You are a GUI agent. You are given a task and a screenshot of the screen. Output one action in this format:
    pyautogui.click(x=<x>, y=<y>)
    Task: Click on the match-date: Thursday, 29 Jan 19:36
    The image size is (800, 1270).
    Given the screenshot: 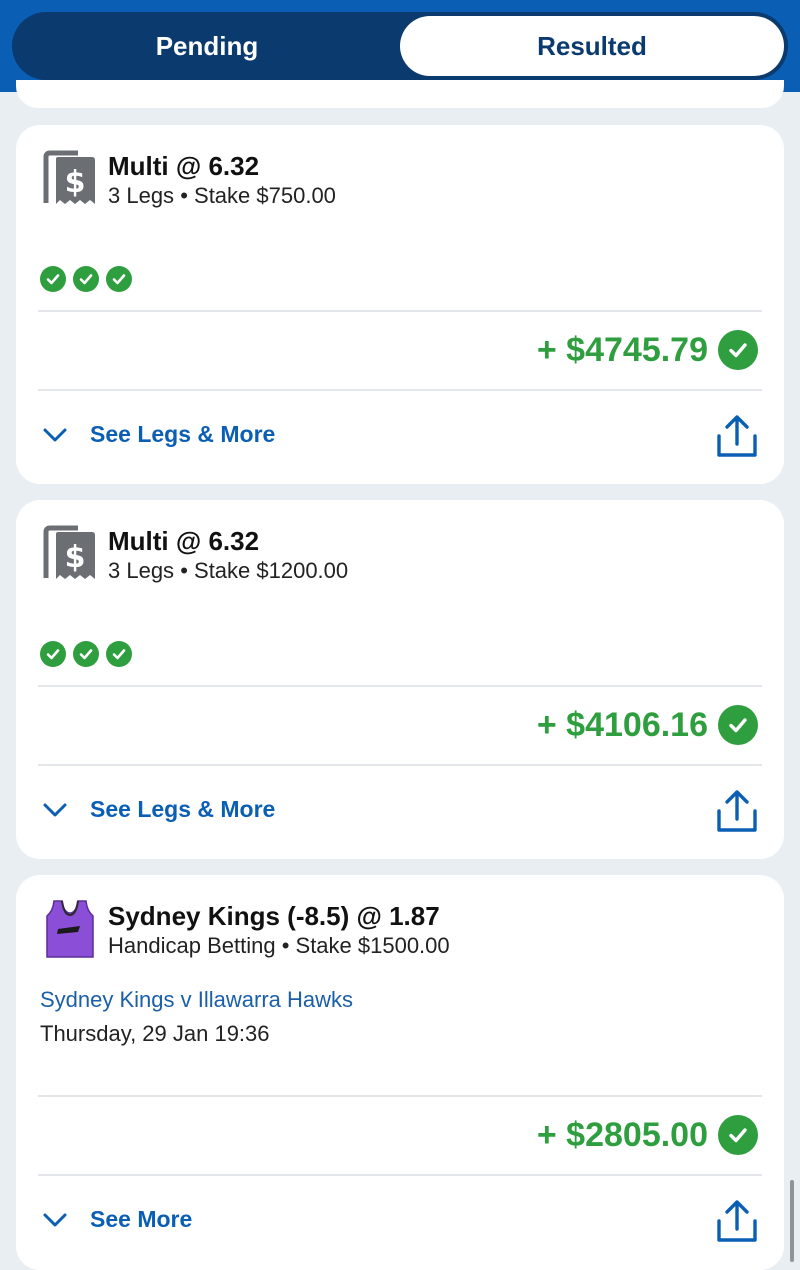 What is the action you would take?
    pyautogui.click(x=155, y=1033)
    